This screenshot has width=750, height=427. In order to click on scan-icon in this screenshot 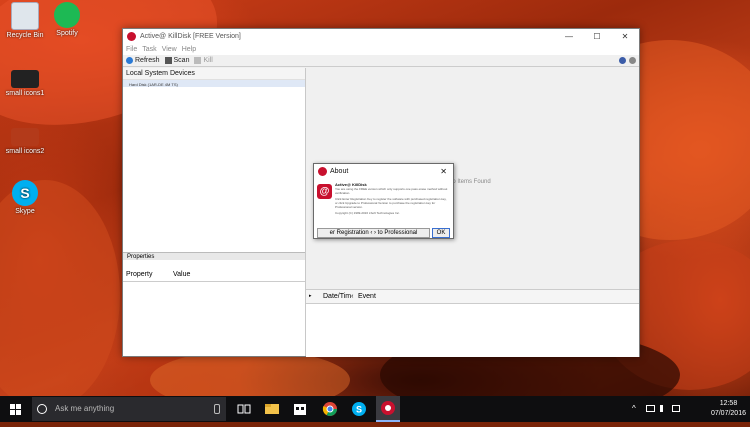, I will do `click(168, 60)`.